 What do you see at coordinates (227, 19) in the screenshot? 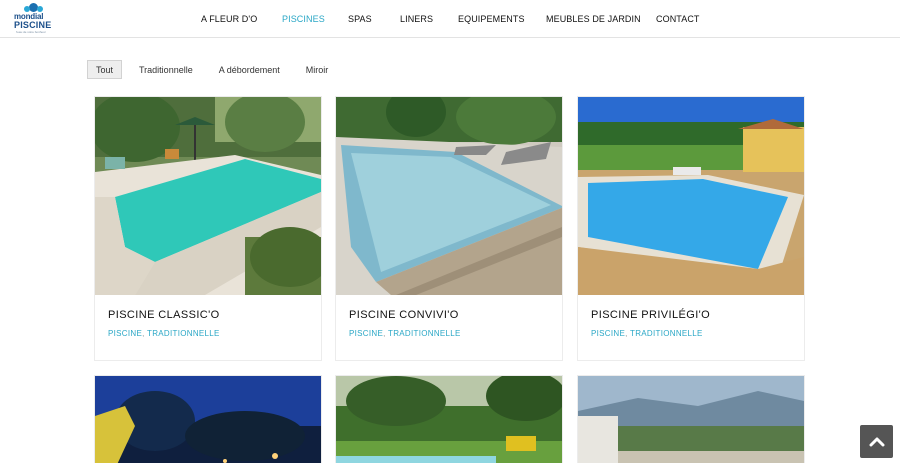
I see `nav-item-a-fleur-do: A FLEUR D'O` at bounding box center [227, 19].